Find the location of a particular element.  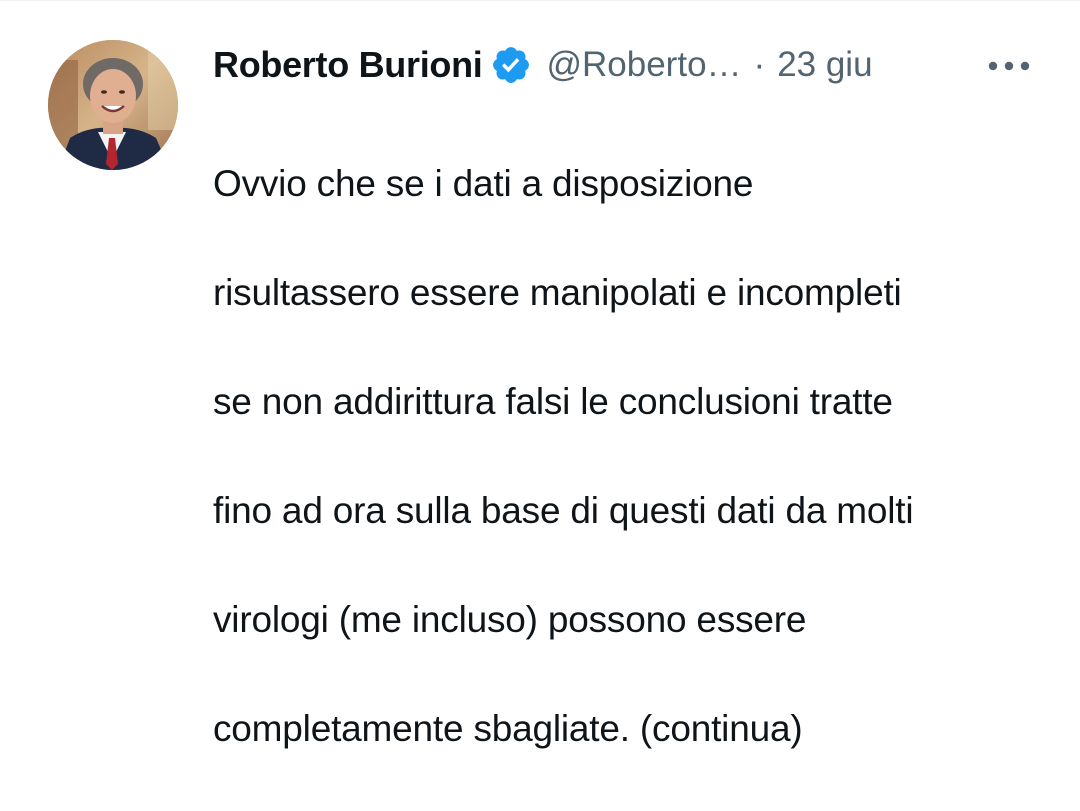

tweet-timestamp: 23 giu is located at coordinates (824, 65).